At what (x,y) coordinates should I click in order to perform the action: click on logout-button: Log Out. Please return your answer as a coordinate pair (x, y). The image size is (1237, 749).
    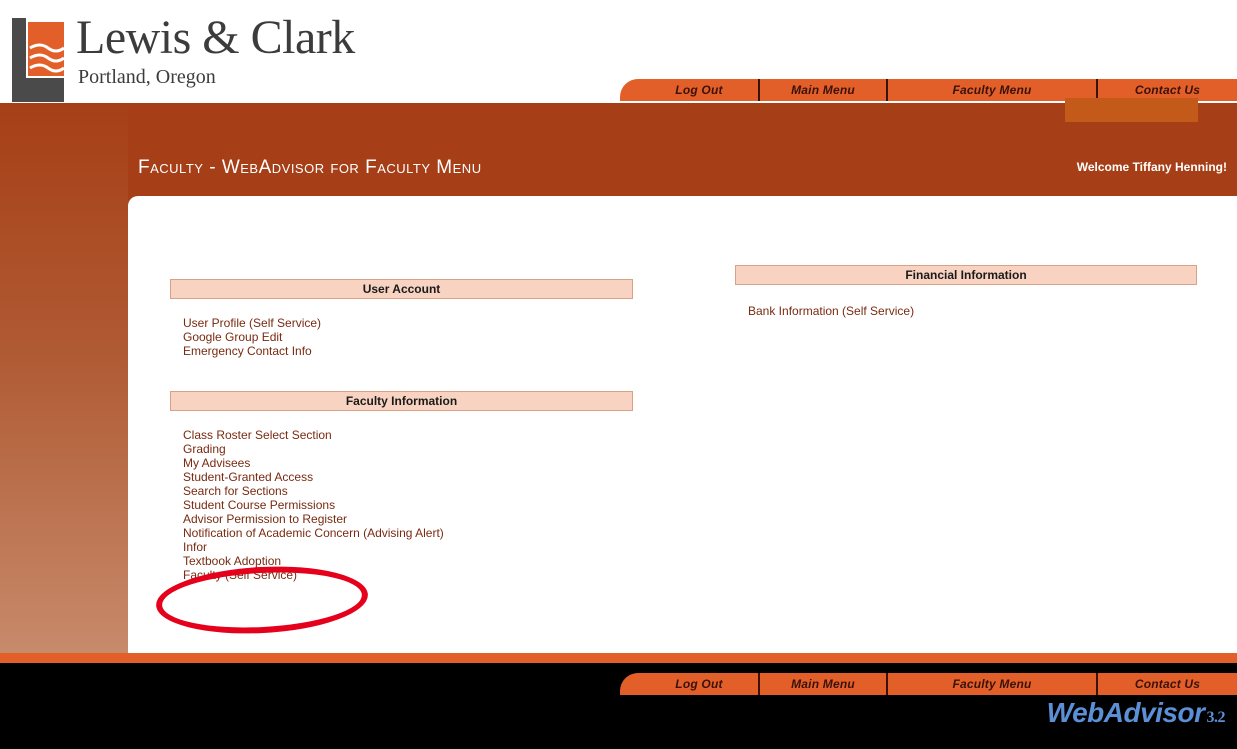
    Looking at the image, I should click on (689, 90).